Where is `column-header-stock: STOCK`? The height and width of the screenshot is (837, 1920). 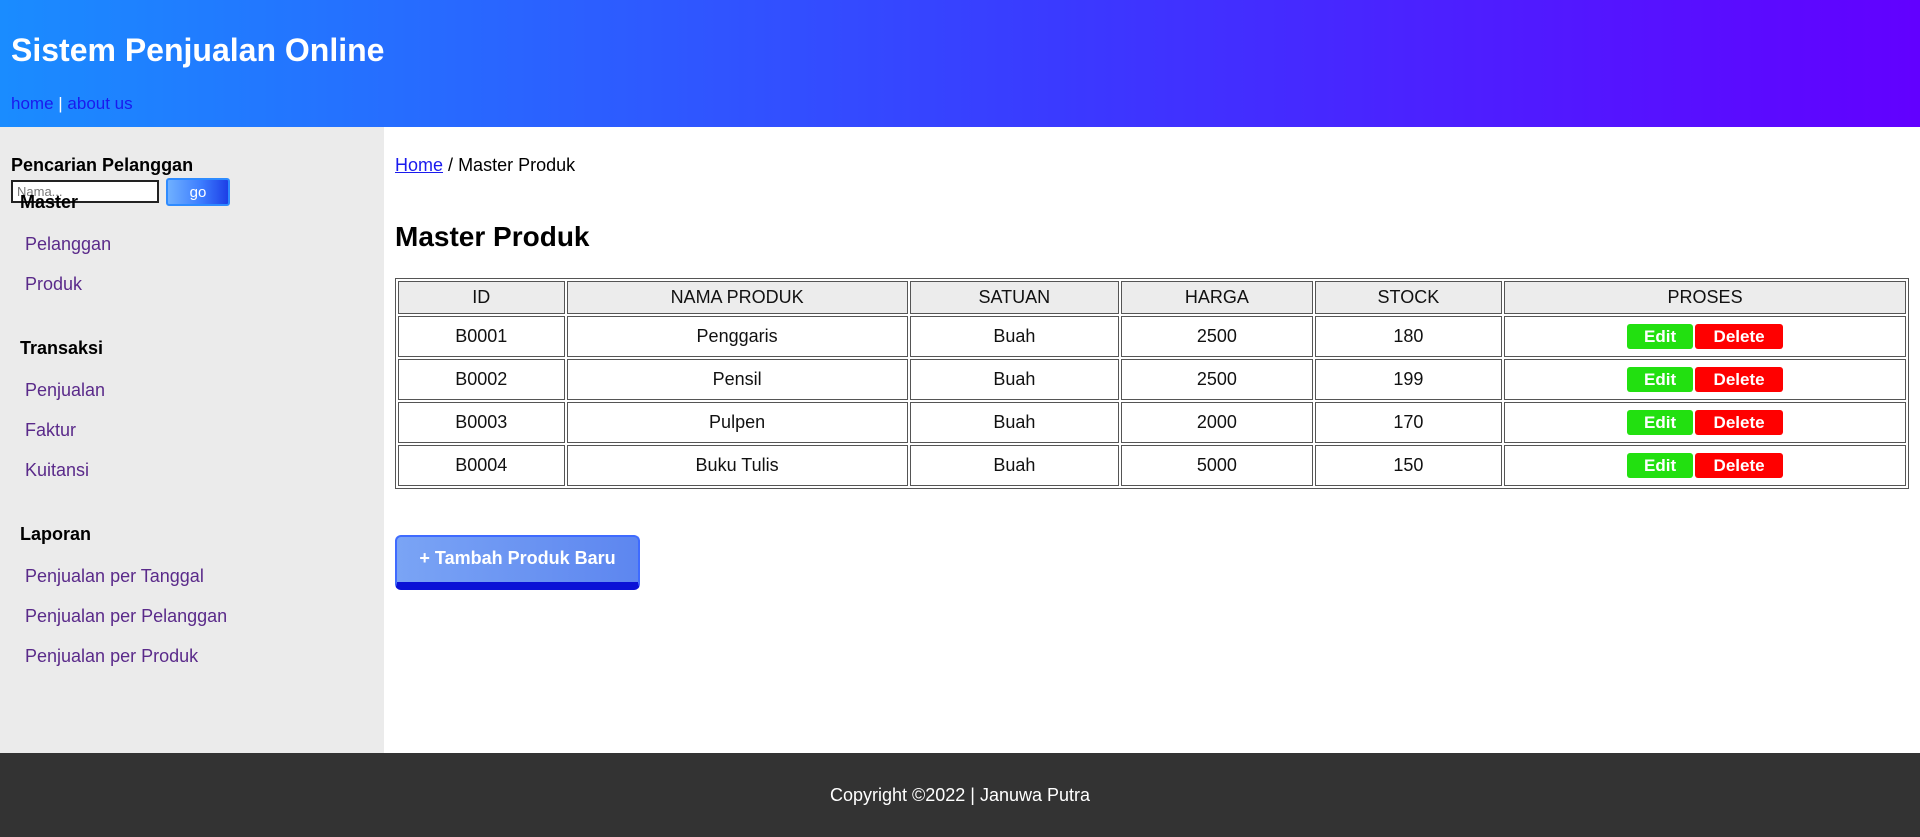
column-header-stock: STOCK is located at coordinates (1408, 297).